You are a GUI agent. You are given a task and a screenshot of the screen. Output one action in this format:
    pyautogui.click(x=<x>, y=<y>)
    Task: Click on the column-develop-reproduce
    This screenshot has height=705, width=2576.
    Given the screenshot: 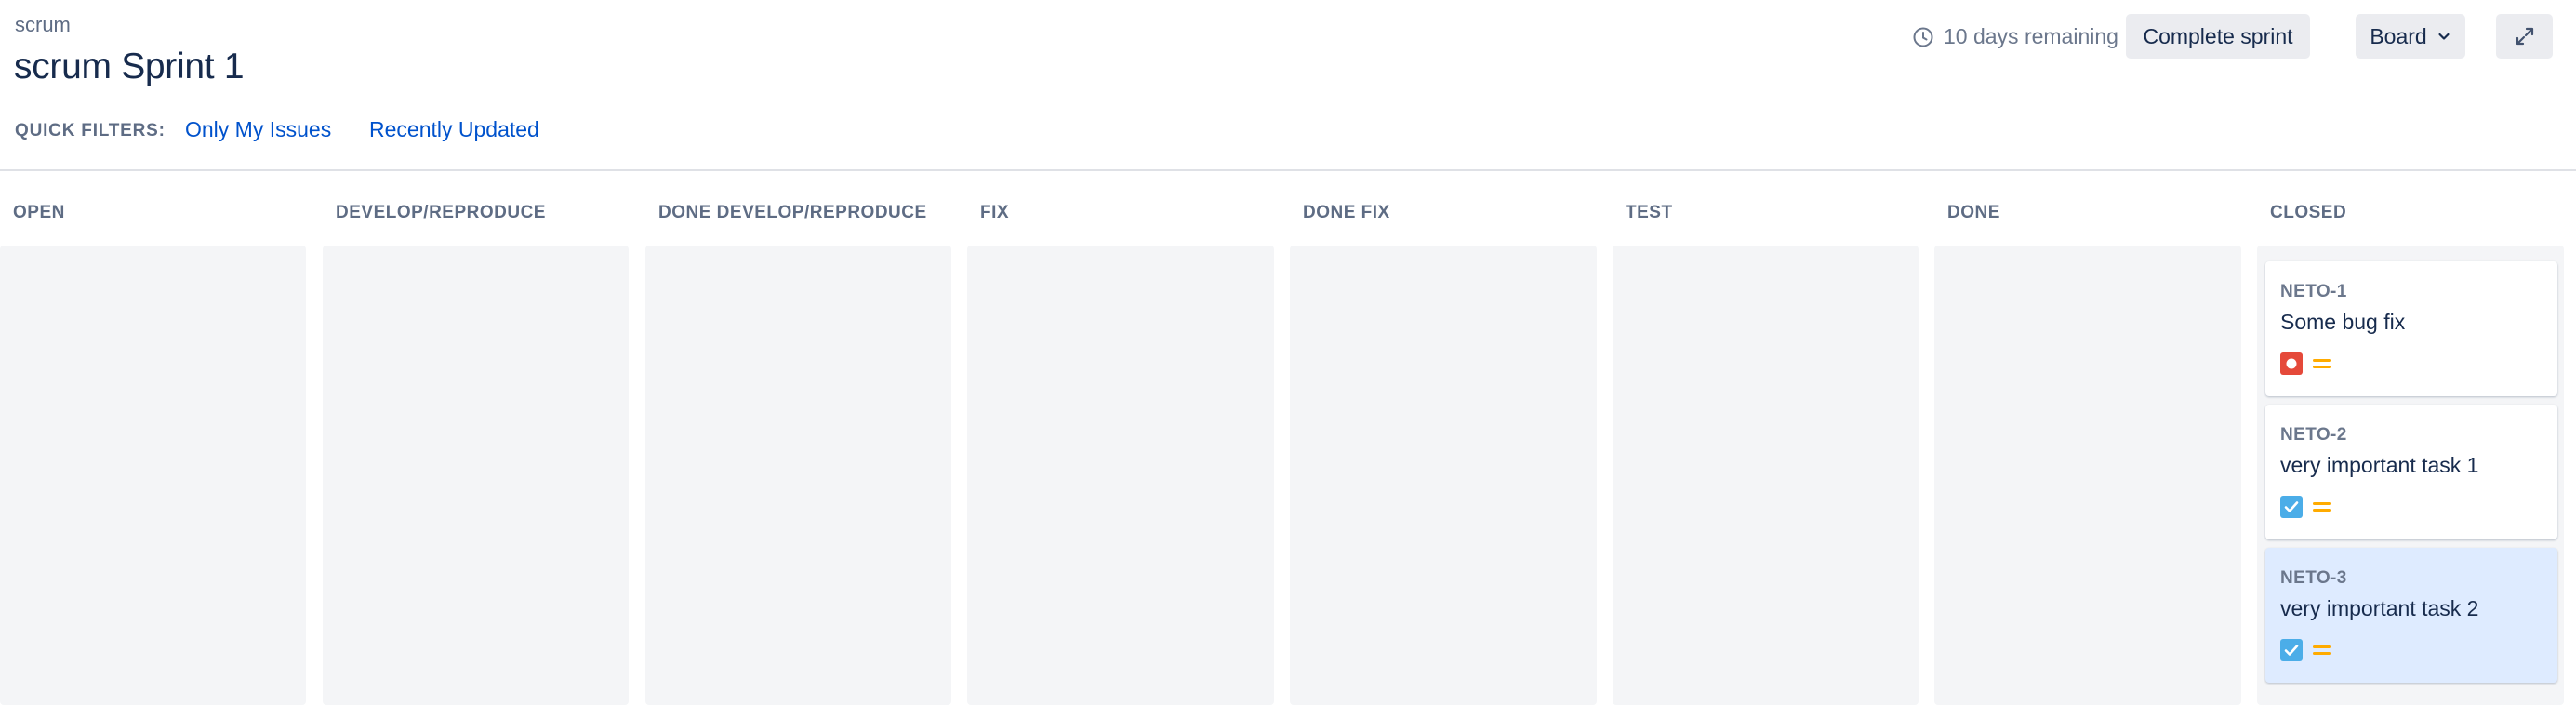 What is the action you would take?
    pyautogui.click(x=476, y=475)
    